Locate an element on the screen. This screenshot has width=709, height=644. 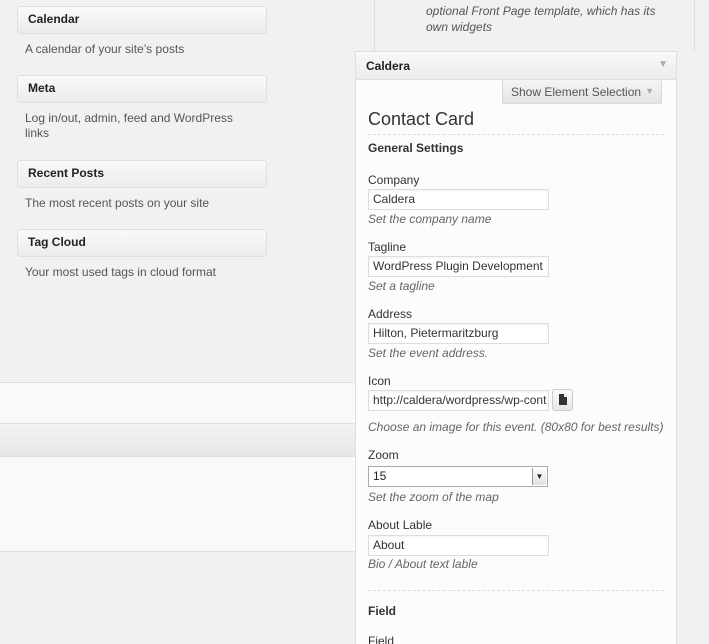
company-input: Caldera is located at coordinates (458, 199).